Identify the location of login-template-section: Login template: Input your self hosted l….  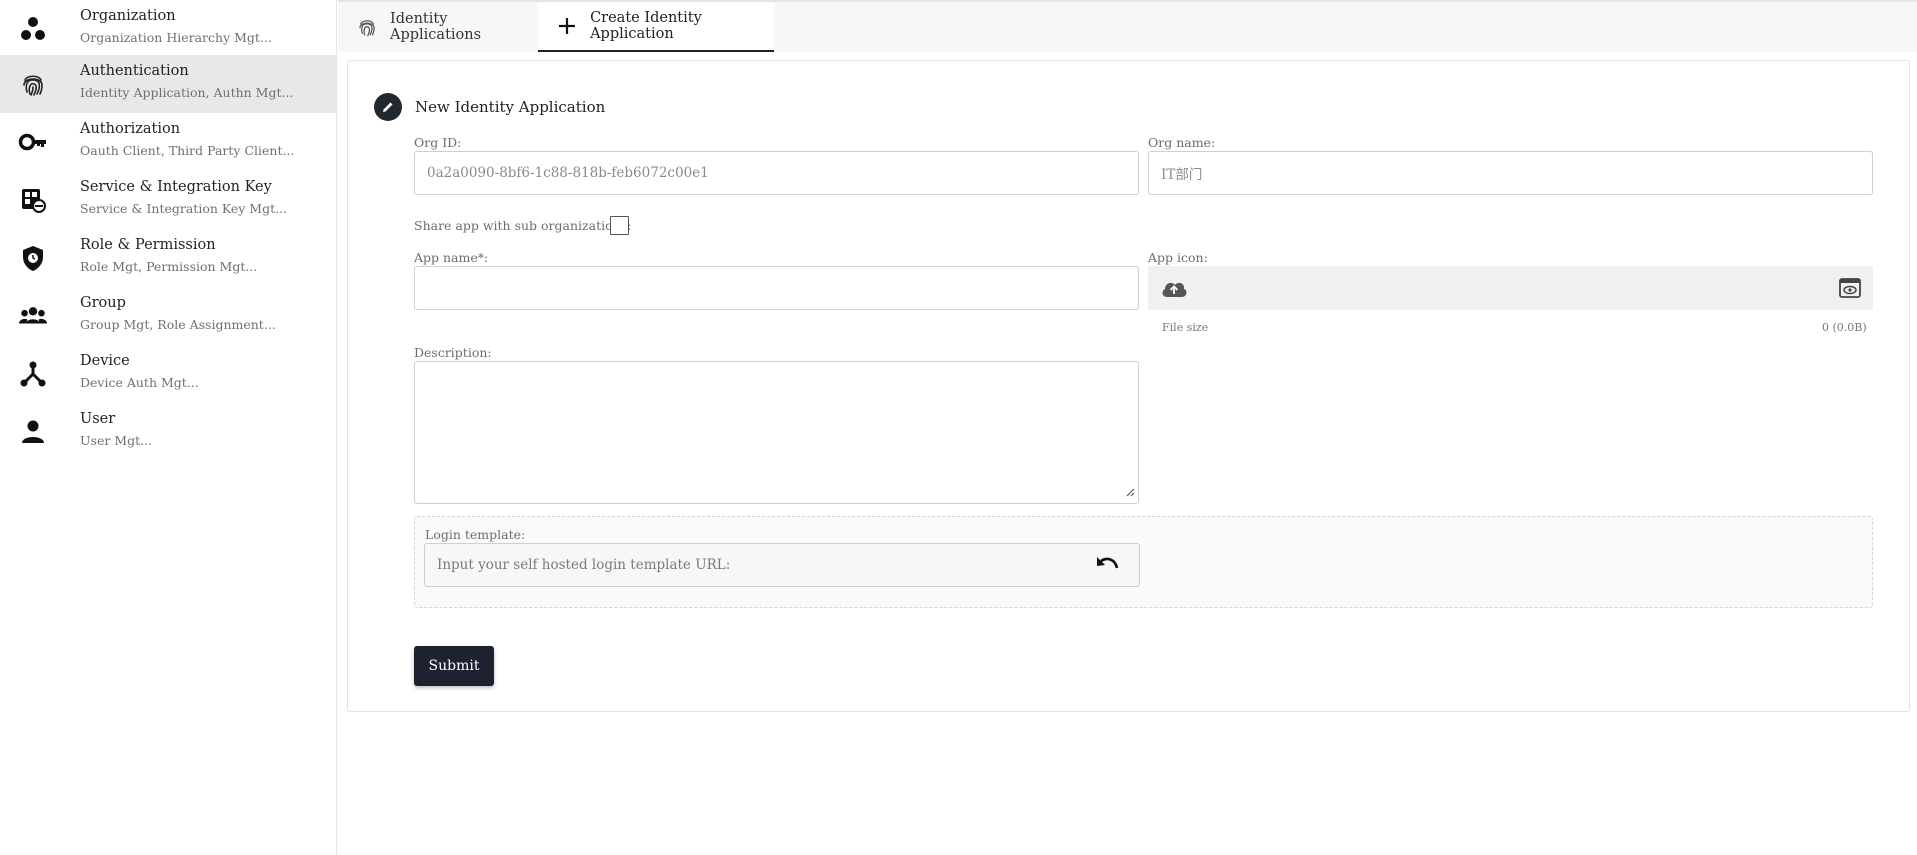
(1143, 562).